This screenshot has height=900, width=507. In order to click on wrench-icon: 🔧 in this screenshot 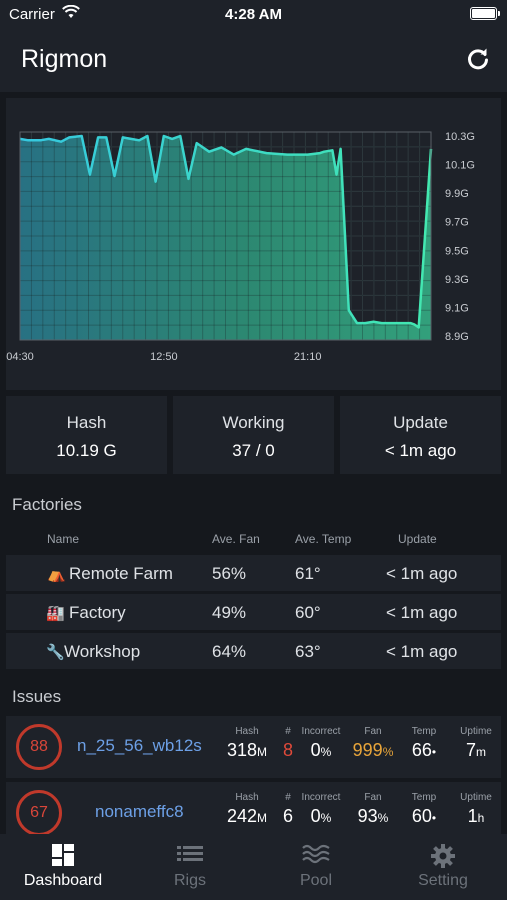, I will do `click(55, 652)`.